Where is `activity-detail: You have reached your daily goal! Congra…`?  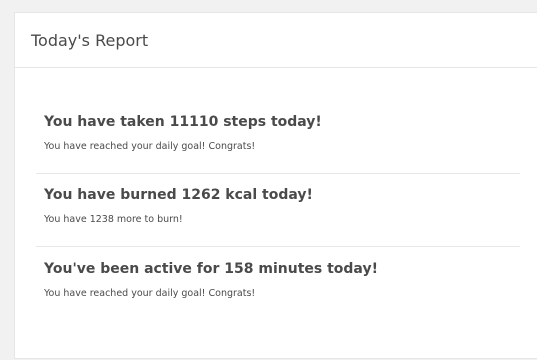
activity-detail: You have reached your daily goal! Congra… is located at coordinates (150, 293).